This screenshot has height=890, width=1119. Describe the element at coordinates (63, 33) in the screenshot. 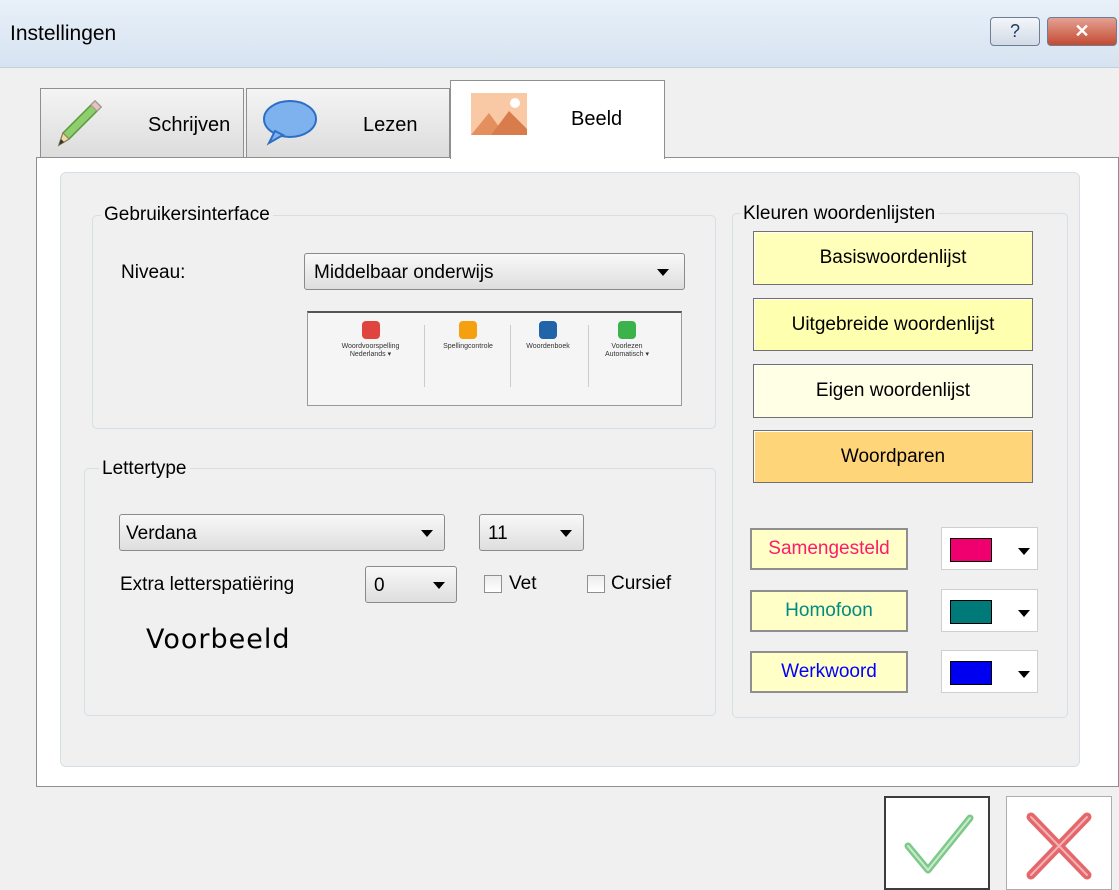

I see `window-title: Instellingen` at that location.